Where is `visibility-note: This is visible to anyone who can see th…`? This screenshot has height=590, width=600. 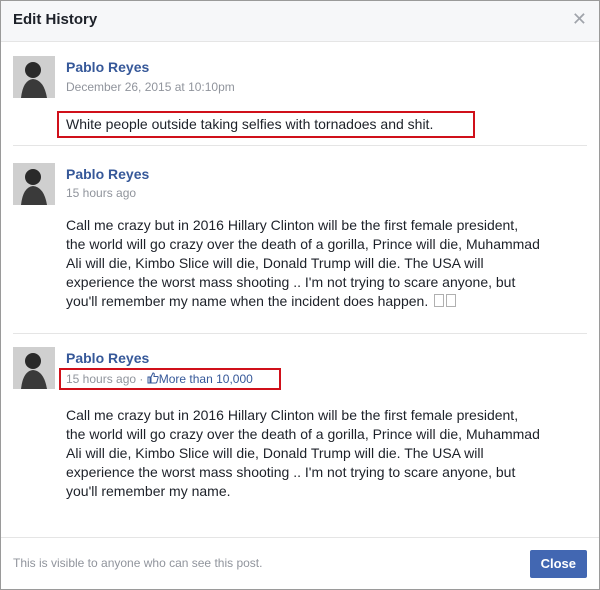 visibility-note: This is visible to anyone who can see th… is located at coordinates (138, 563).